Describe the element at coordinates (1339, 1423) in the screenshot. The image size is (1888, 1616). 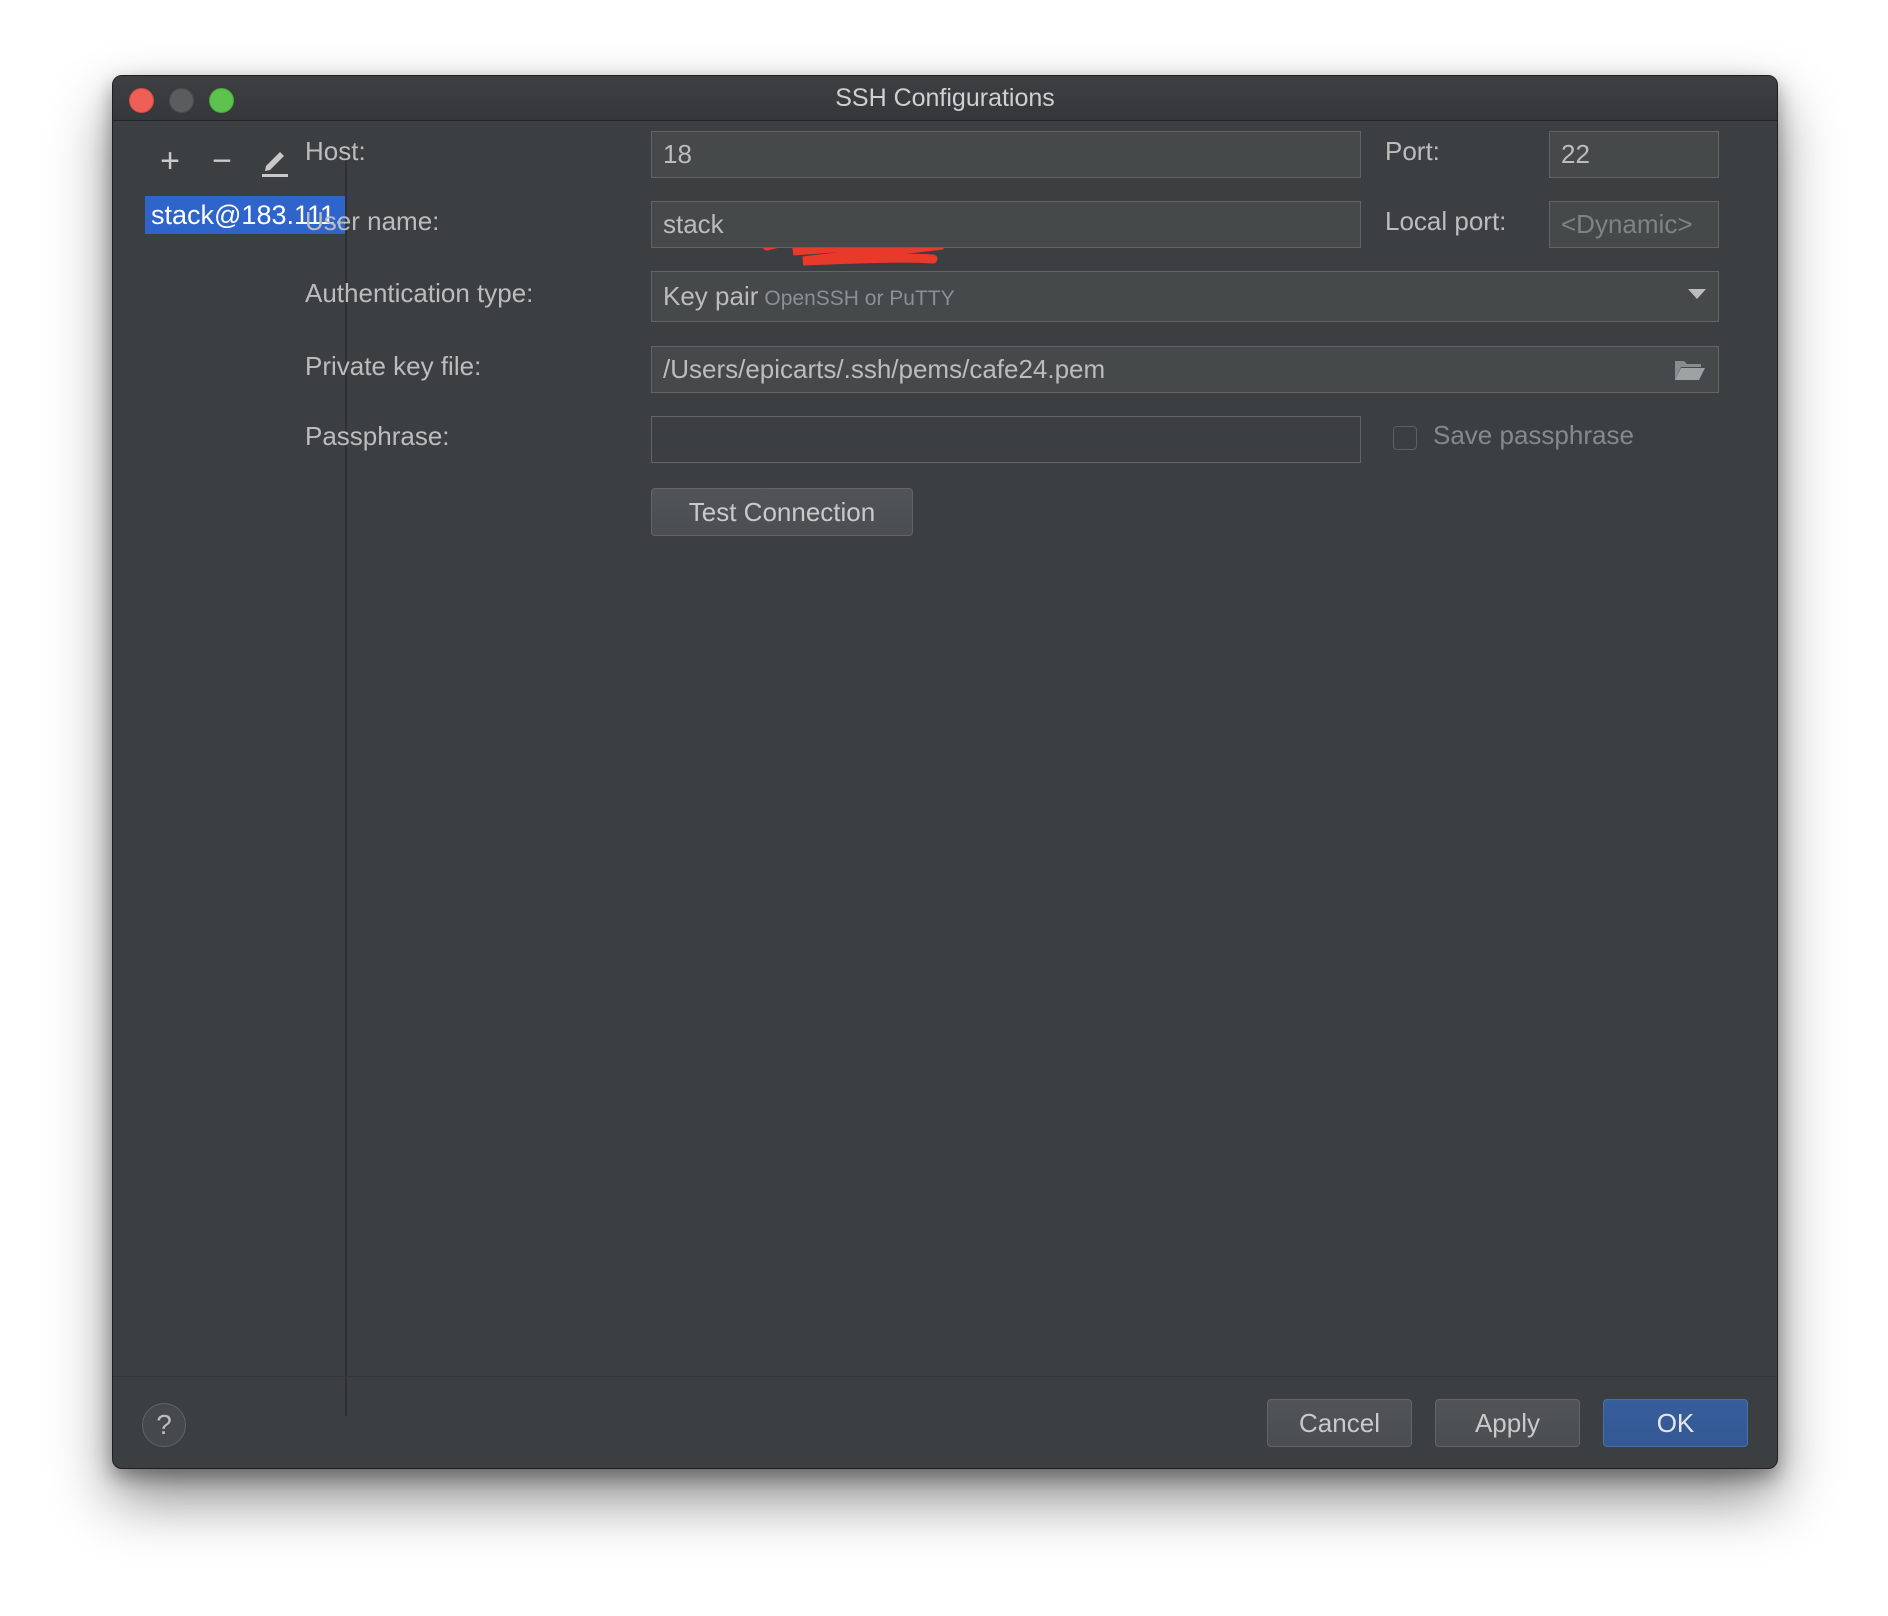
I see `cancel-button: Cancel` at that location.